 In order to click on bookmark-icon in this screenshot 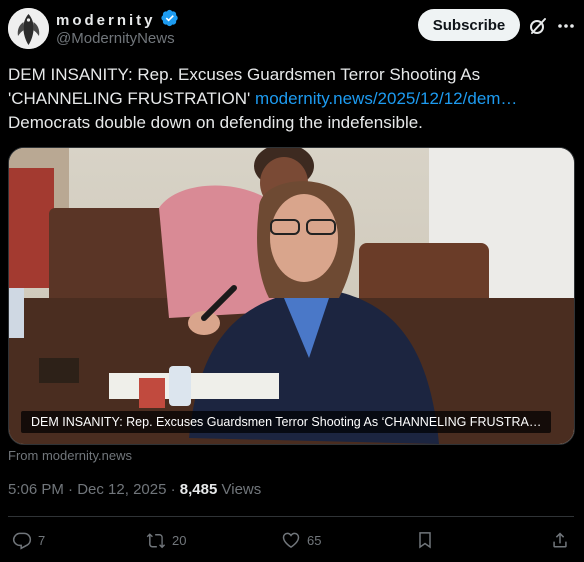, I will do `click(425, 540)`.